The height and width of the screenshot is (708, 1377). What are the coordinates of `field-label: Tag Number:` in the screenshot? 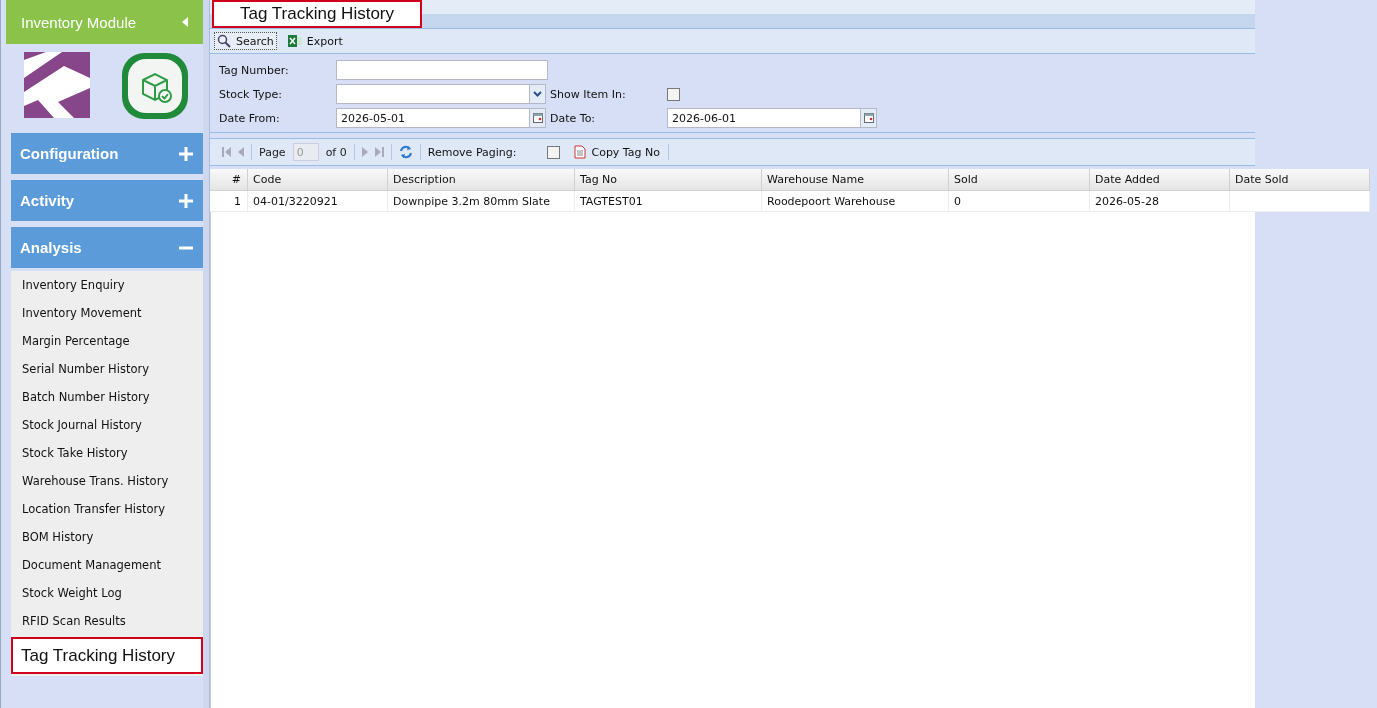 It's located at (254, 70).